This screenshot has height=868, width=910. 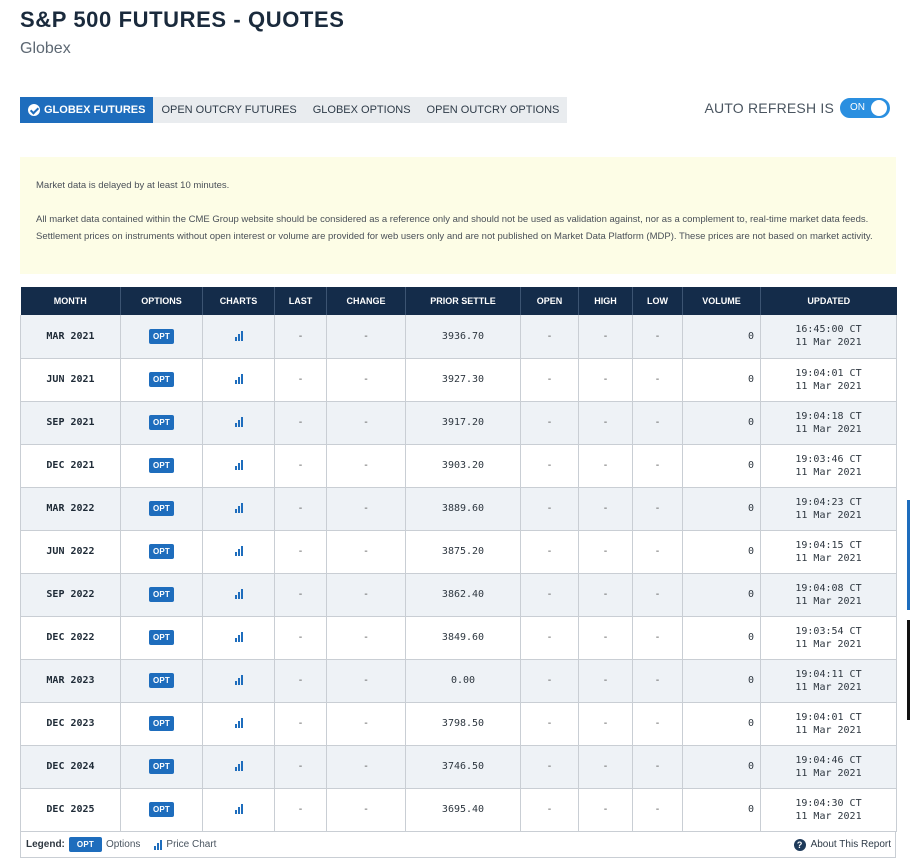 I want to click on auto-refresh-toggle: ON, so click(x=865, y=108).